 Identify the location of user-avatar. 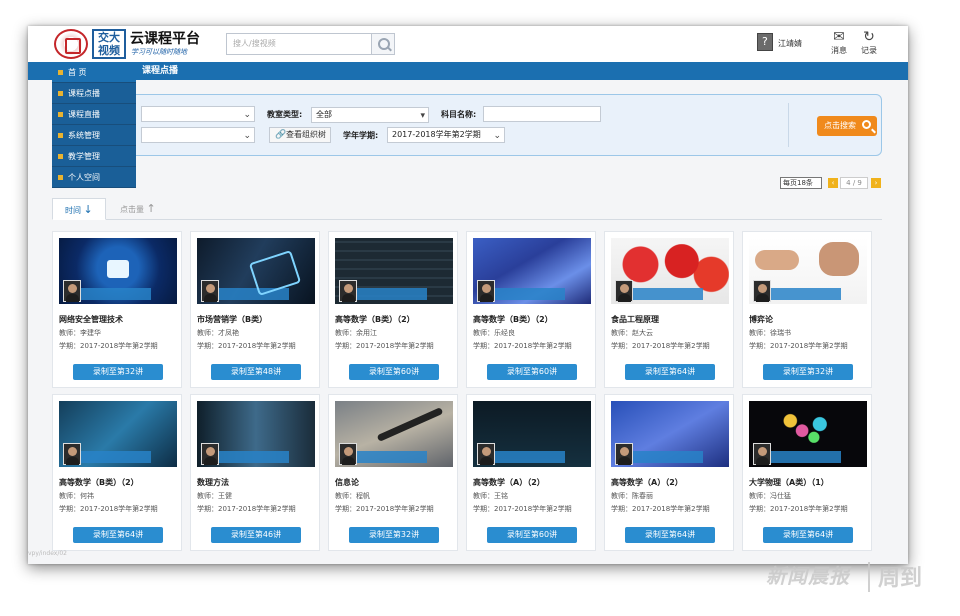
(765, 42).